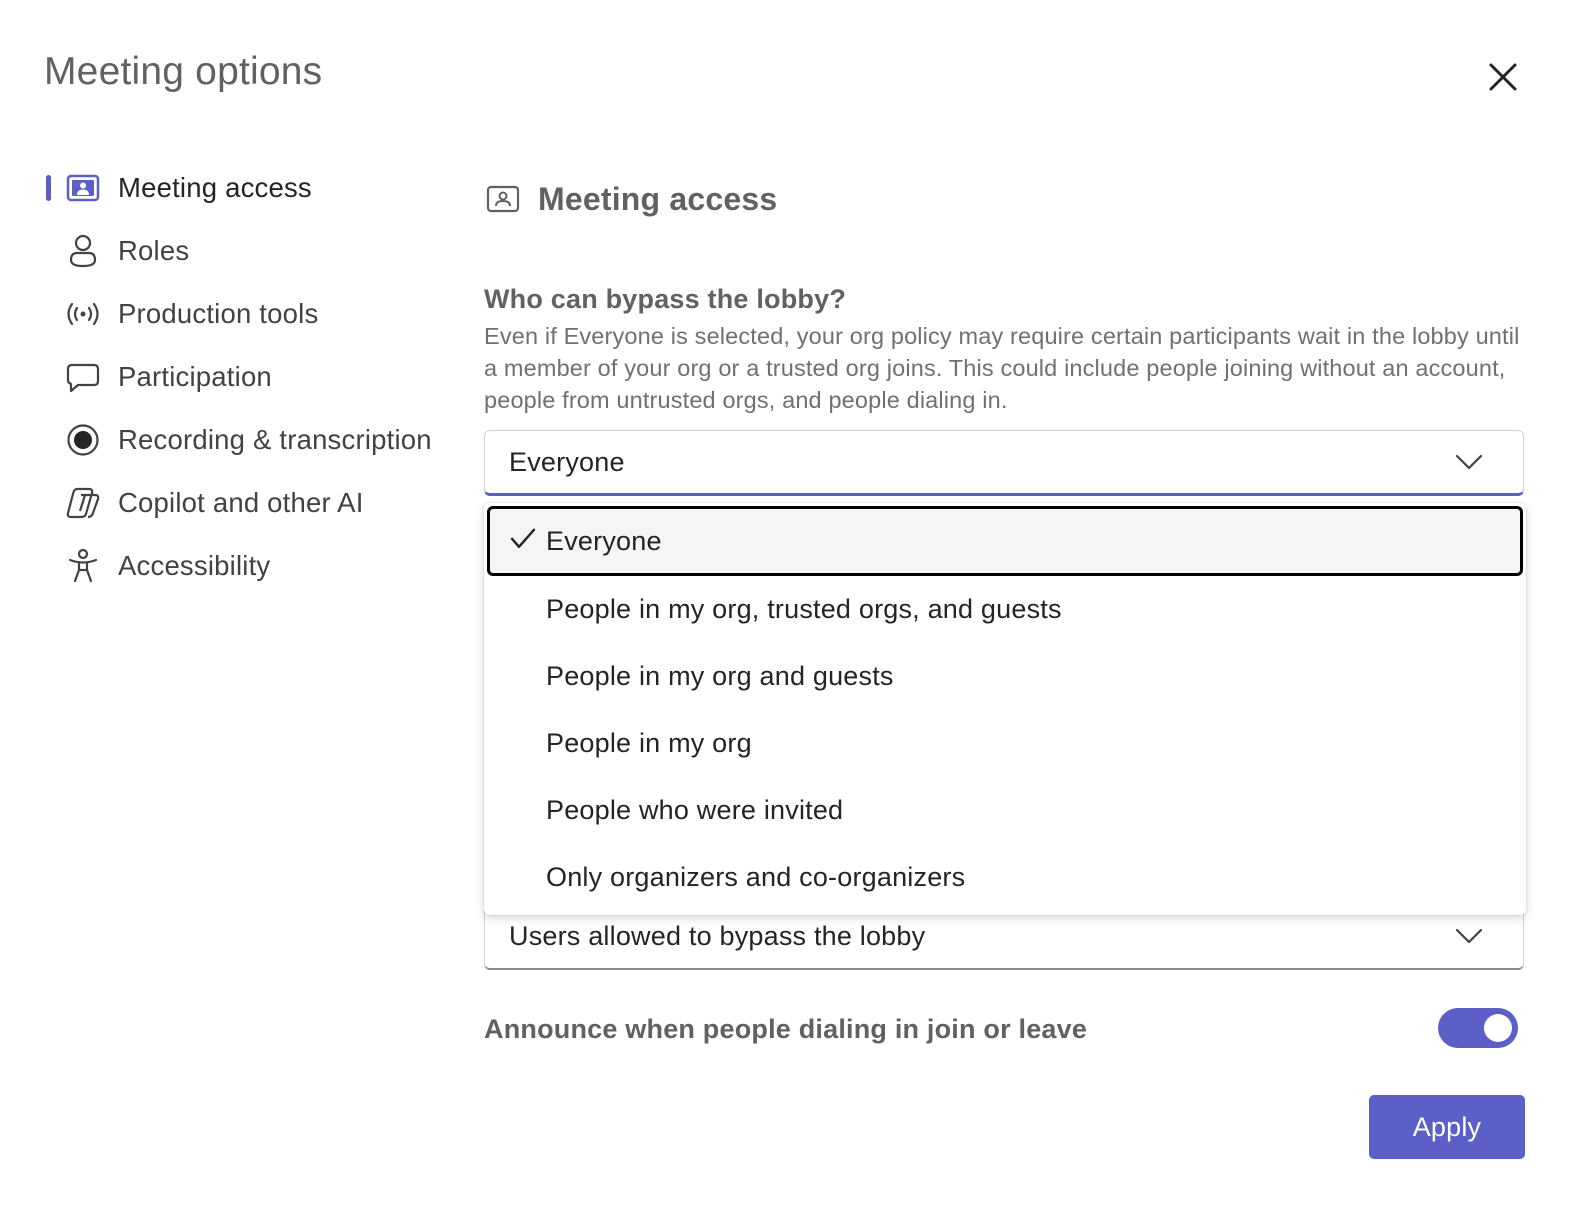 The height and width of the screenshot is (1206, 1592). What do you see at coordinates (523, 538) in the screenshot?
I see `checkmark-icon` at bounding box center [523, 538].